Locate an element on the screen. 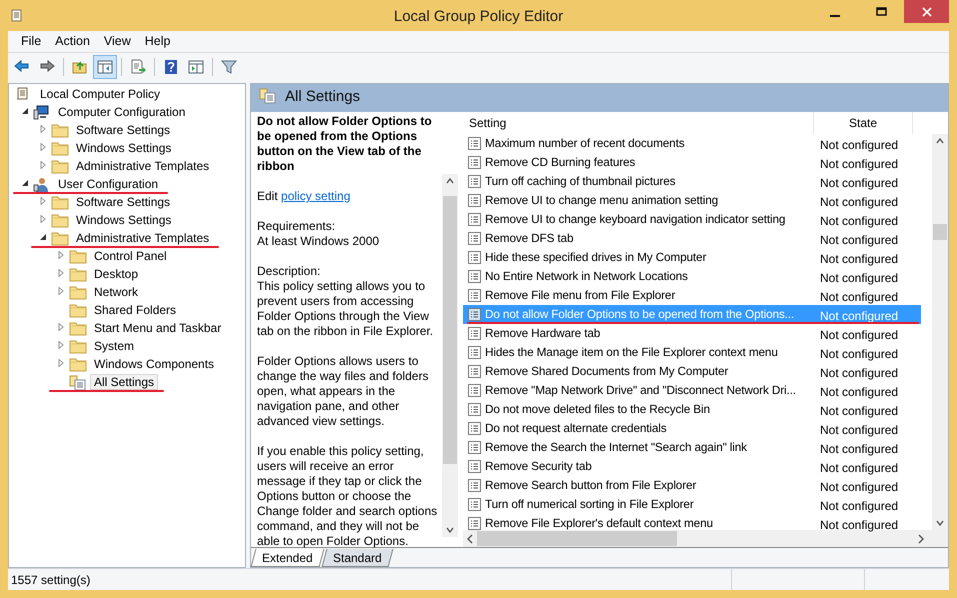 The width and height of the screenshot is (957, 598). setting-name: Remove Search button from File Explorer is located at coordinates (590, 485).